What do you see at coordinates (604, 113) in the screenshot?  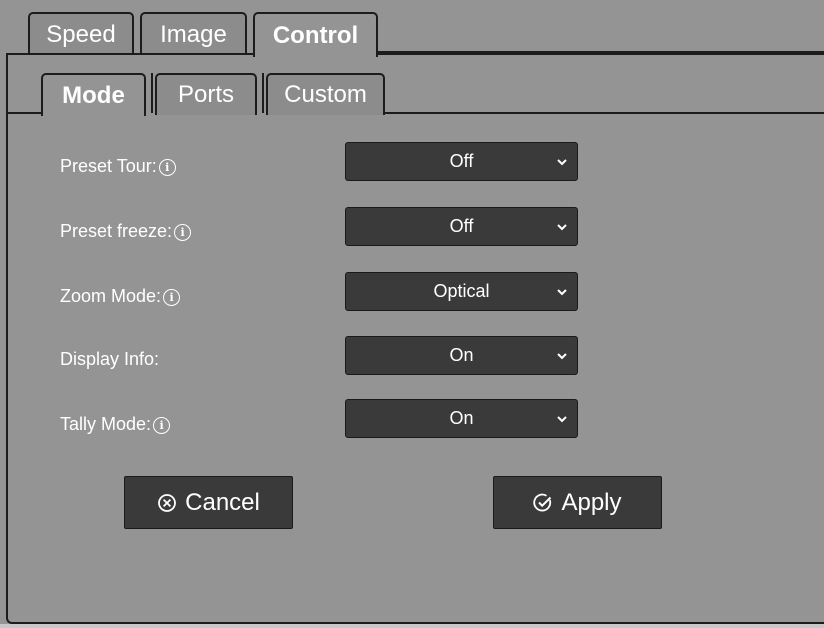 I see `sub-tab-bar-underline` at bounding box center [604, 113].